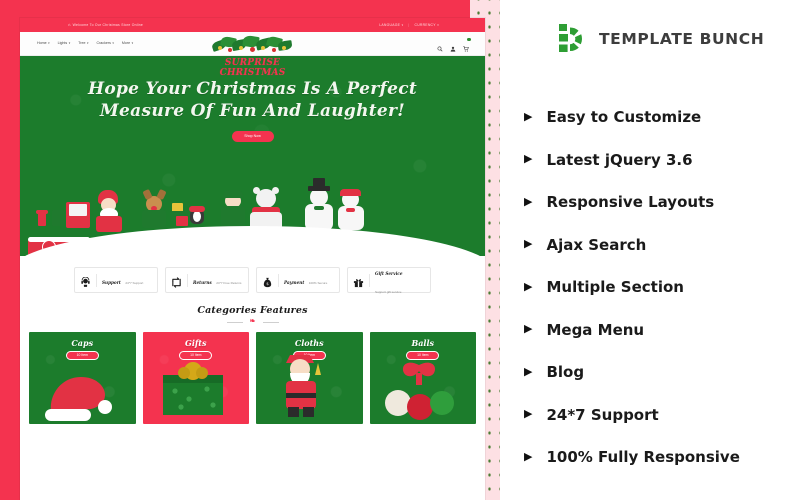  I want to click on shop-now-button: Shop Now, so click(252, 136).